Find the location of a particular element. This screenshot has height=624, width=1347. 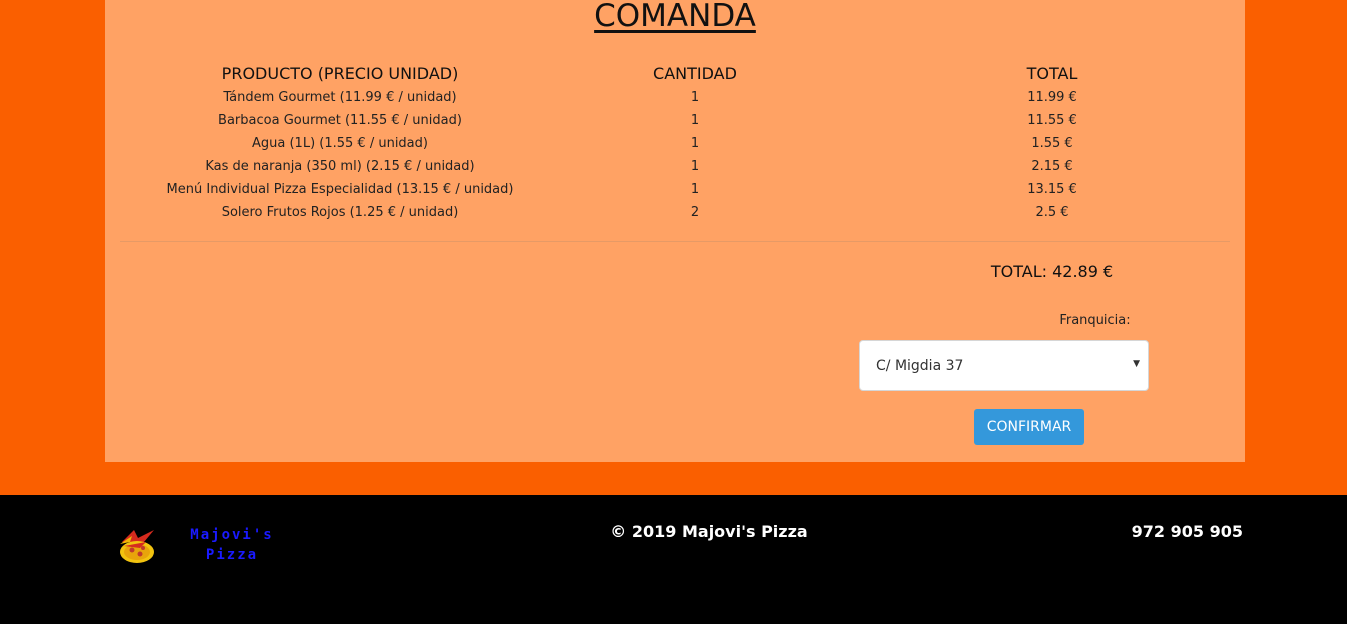

row-product: Solero Frutos Rojos (1.25 € / unidad) is located at coordinates (340, 212).